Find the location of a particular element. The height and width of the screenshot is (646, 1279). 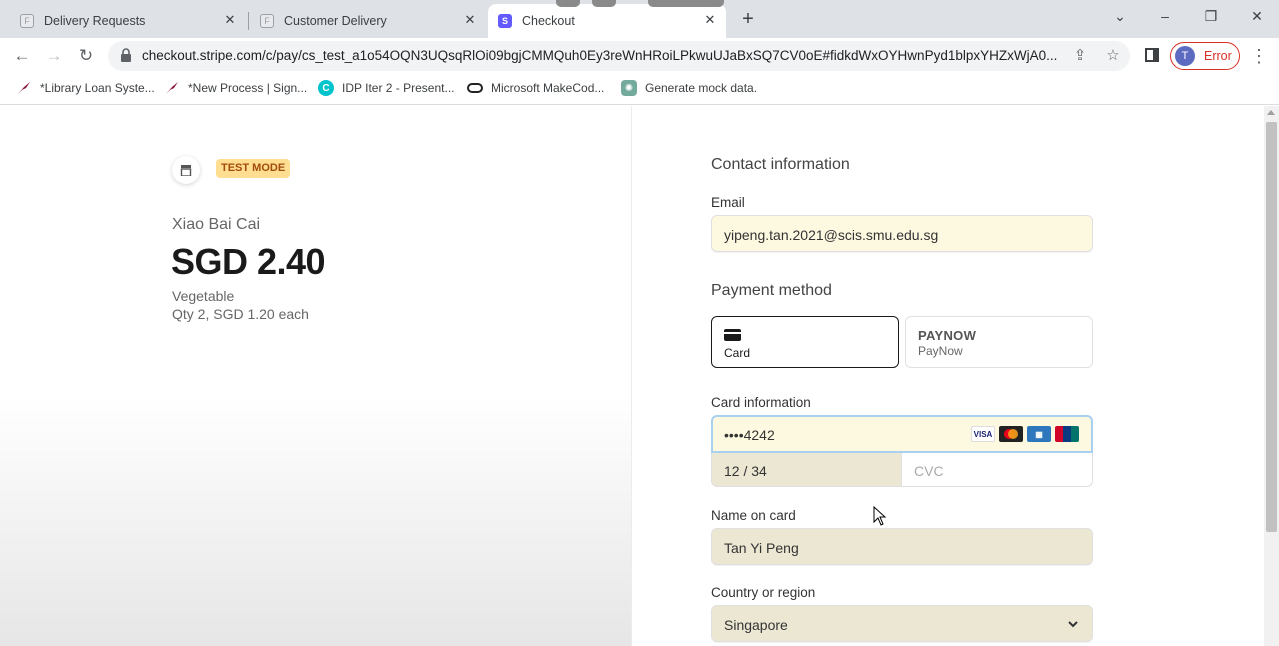

card-icon is located at coordinates (732, 335).